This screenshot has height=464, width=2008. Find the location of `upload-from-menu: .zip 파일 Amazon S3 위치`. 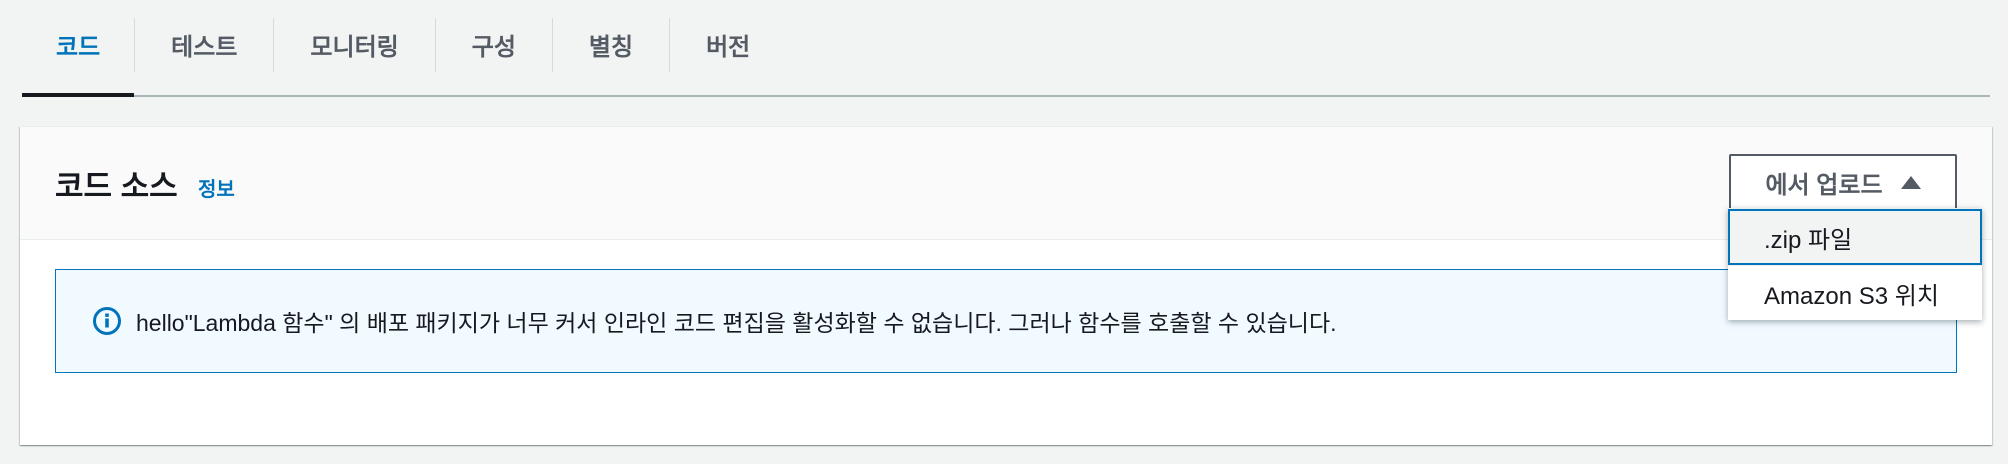

upload-from-menu: .zip 파일 Amazon S3 위치 is located at coordinates (1855, 264).